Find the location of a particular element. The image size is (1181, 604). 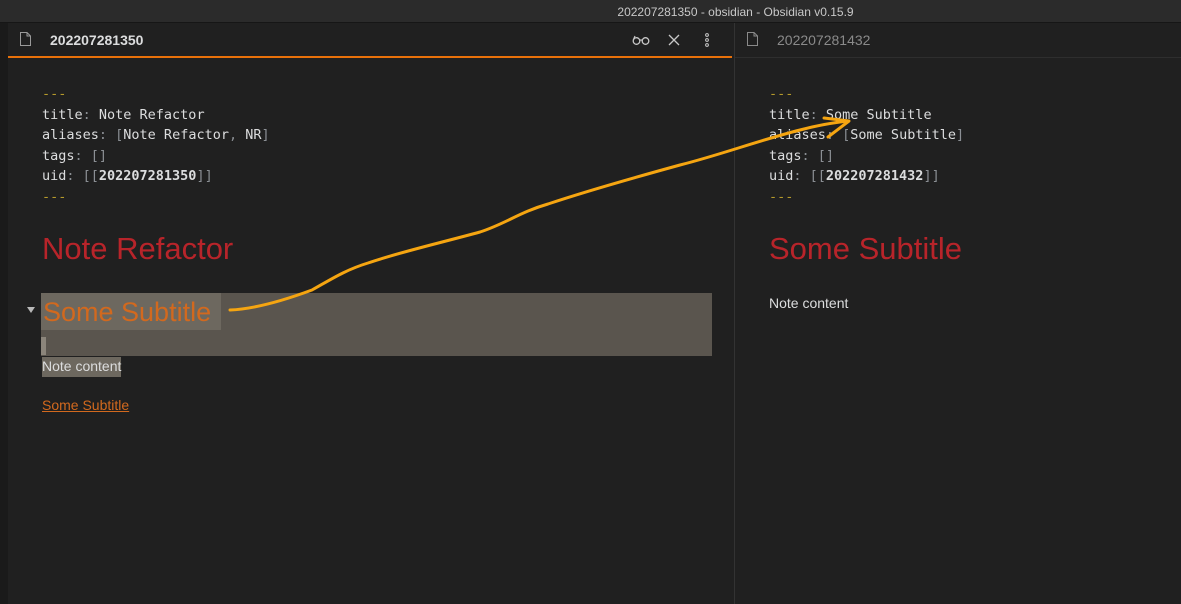

left-tab-title: 202207281350 is located at coordinates (96, 40).